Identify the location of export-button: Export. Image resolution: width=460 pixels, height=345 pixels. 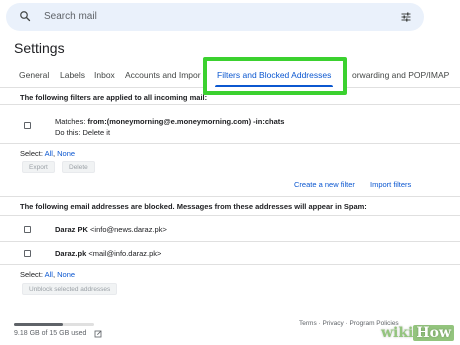
(38, 167).